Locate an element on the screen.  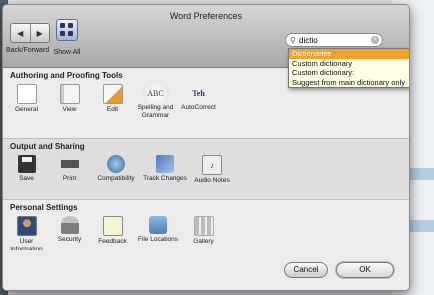
pane-gallery: Gallery is located at coordinates (203, 232).